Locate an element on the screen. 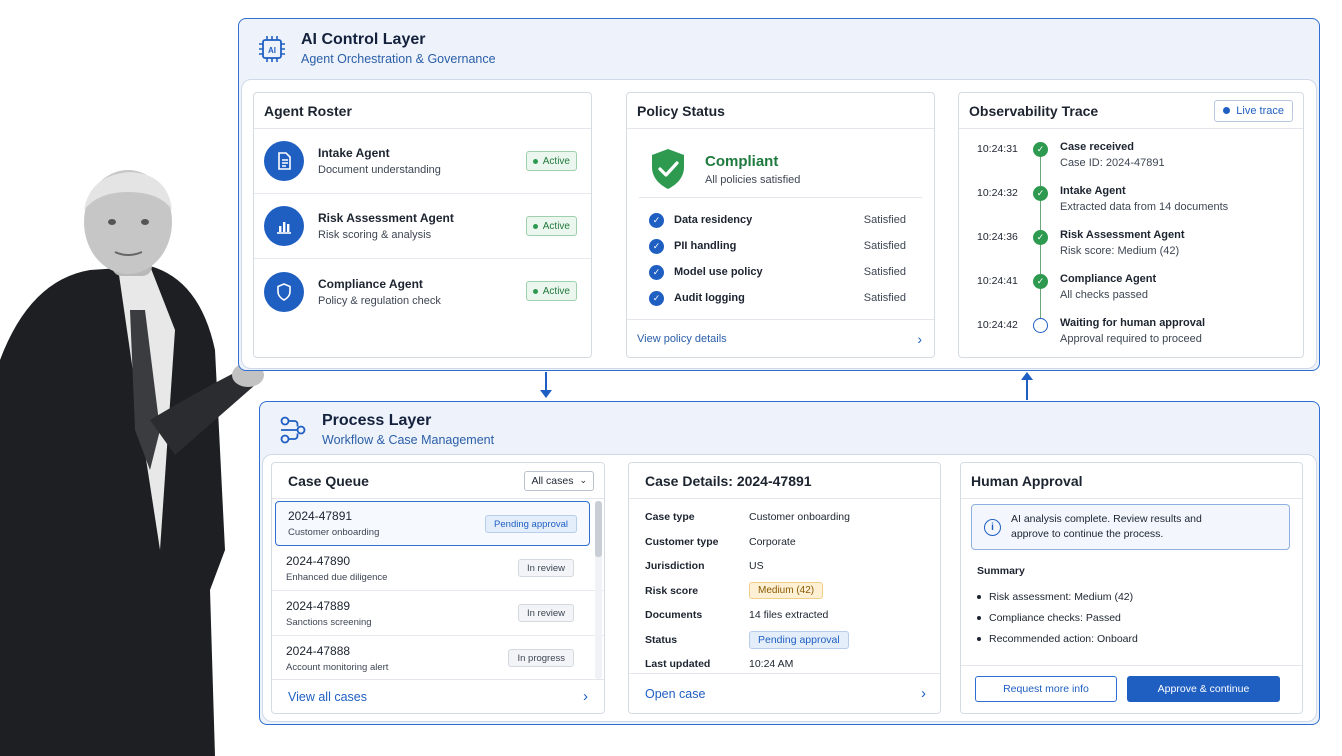  pending-circle-icon is located at coordinates (1040, 325).